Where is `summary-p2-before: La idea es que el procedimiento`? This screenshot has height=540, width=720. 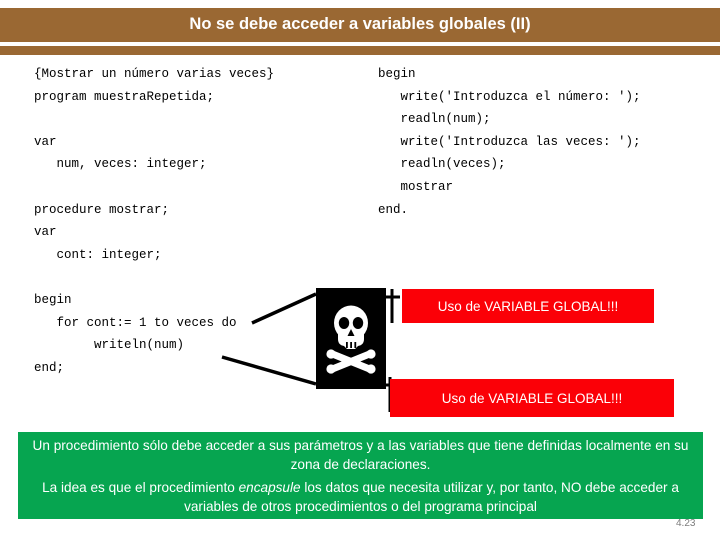
summary-p2-before: La idea es que el procedimiento is located at coordinates (140, 487).